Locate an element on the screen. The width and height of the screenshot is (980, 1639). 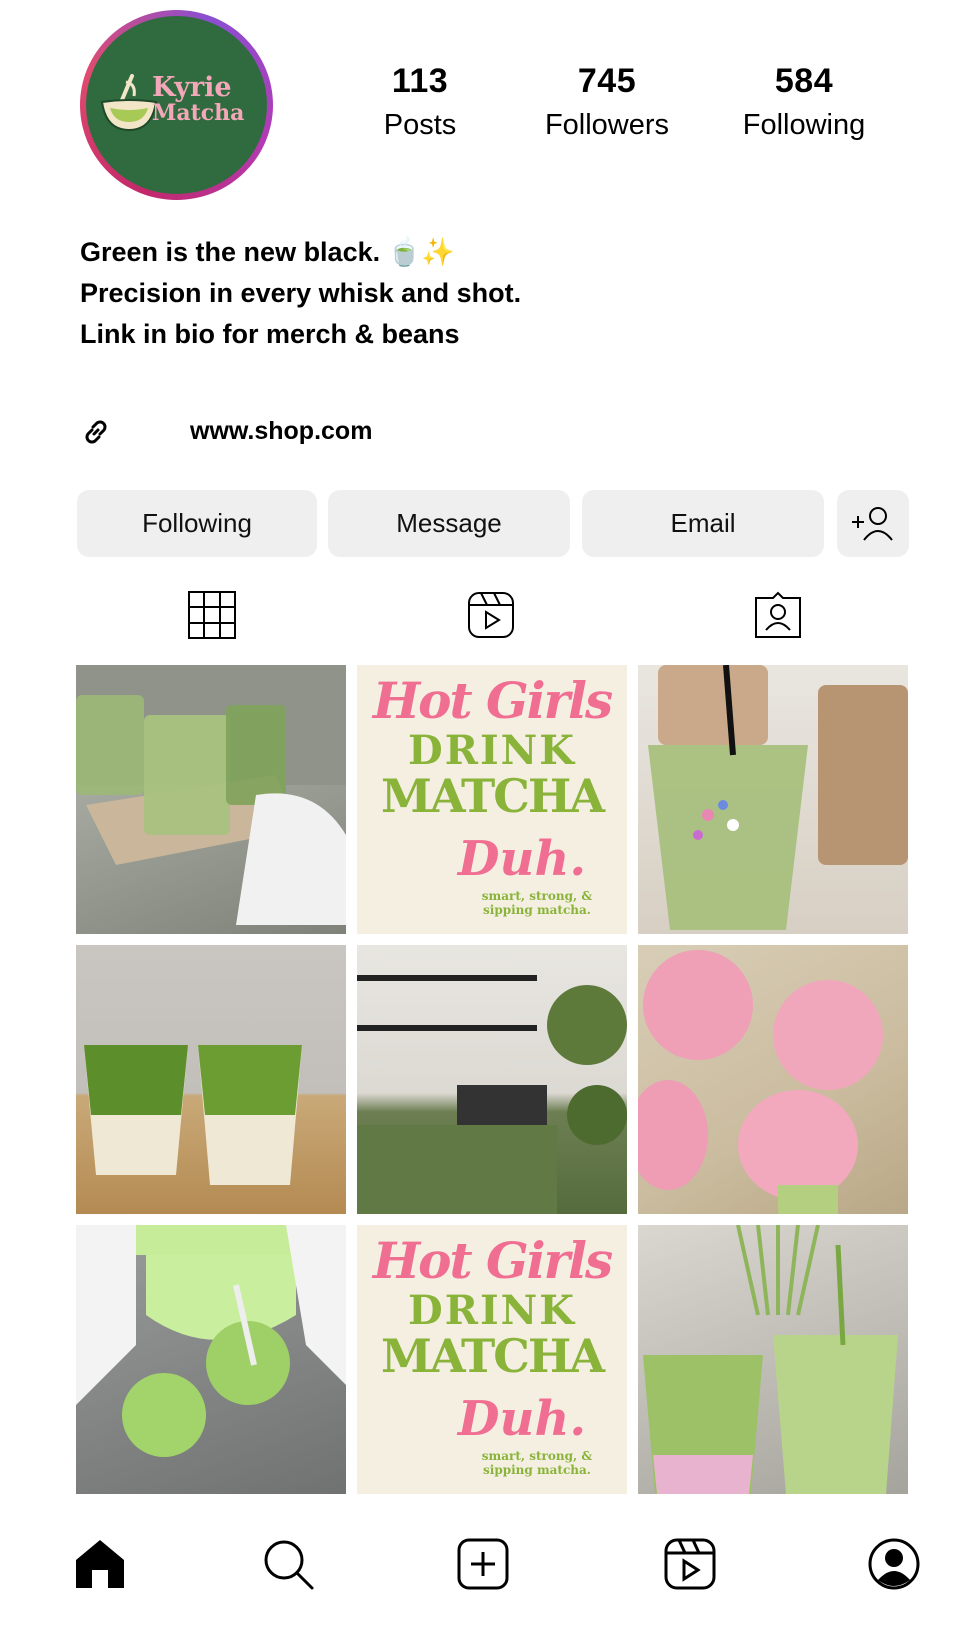
cafe-counter-image is located at coordinates (492, 1094).